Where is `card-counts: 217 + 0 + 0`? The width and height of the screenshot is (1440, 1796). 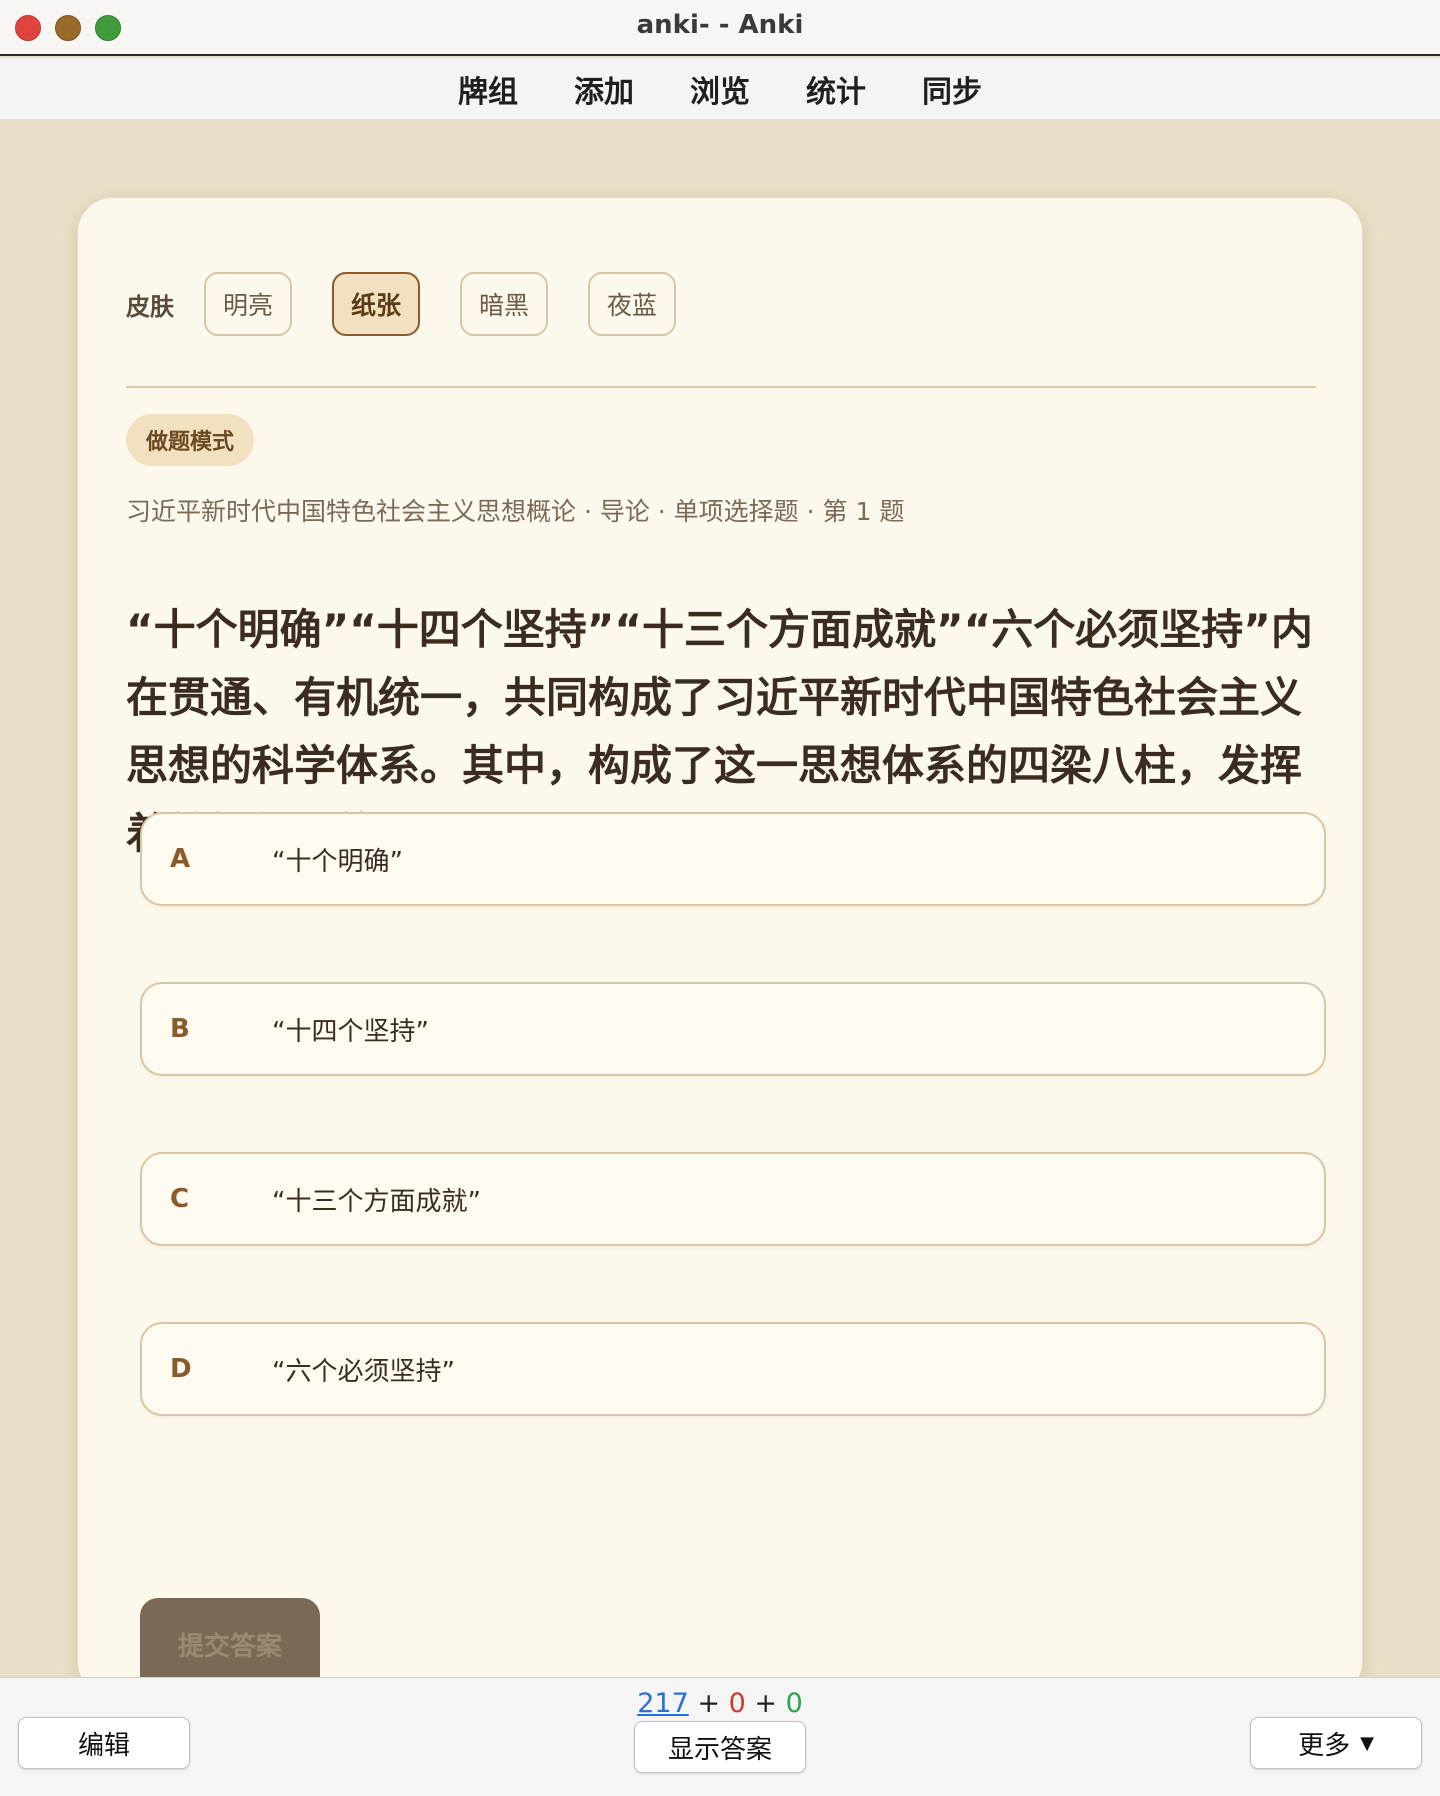
card-counts: 217 + 0 + 0 is located at coordinates (720, 1703).